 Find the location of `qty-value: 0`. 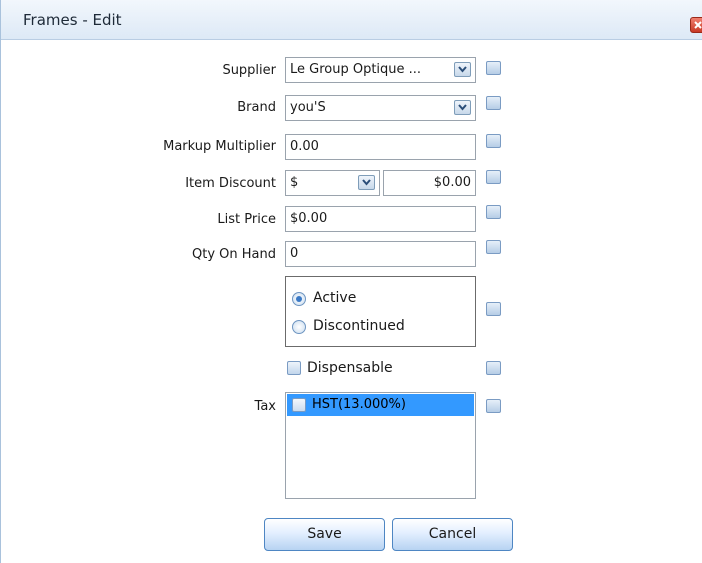

qty-value: 0 is located at coordinates (294, 253).